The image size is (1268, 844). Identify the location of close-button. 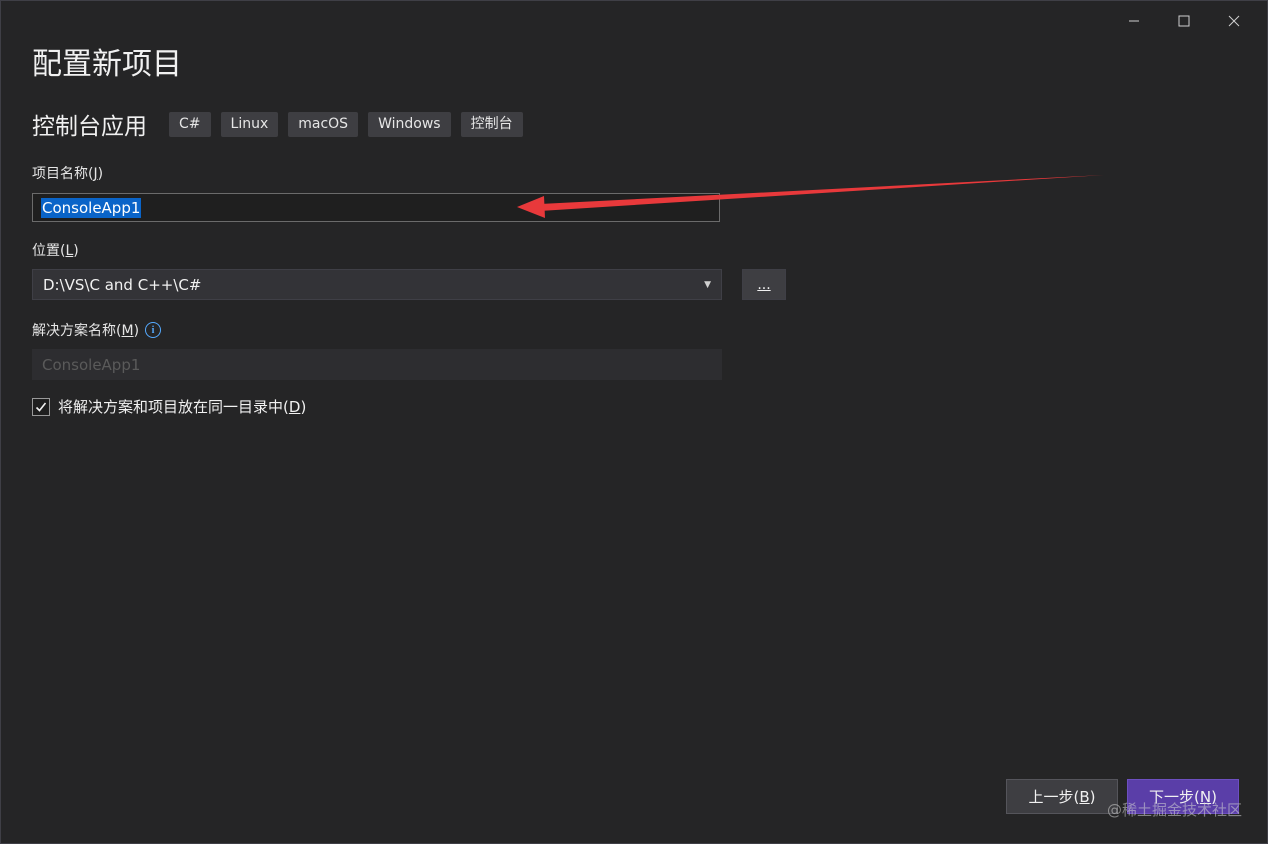
(1234, 21).